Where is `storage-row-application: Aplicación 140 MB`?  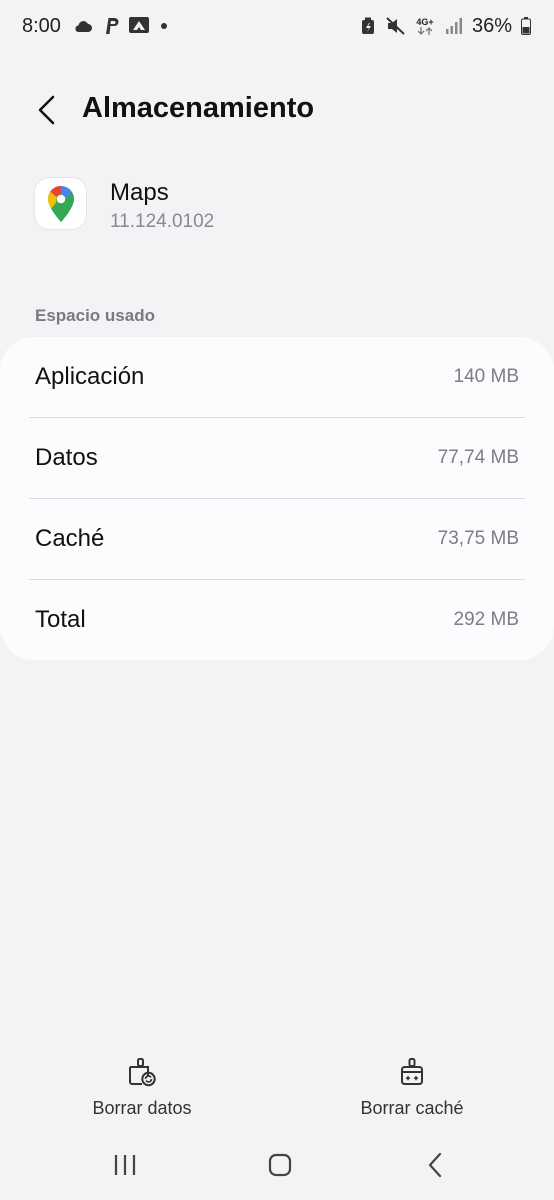
storage-row-application: Aplicación 140 MB is located at coordinates (277, 377).